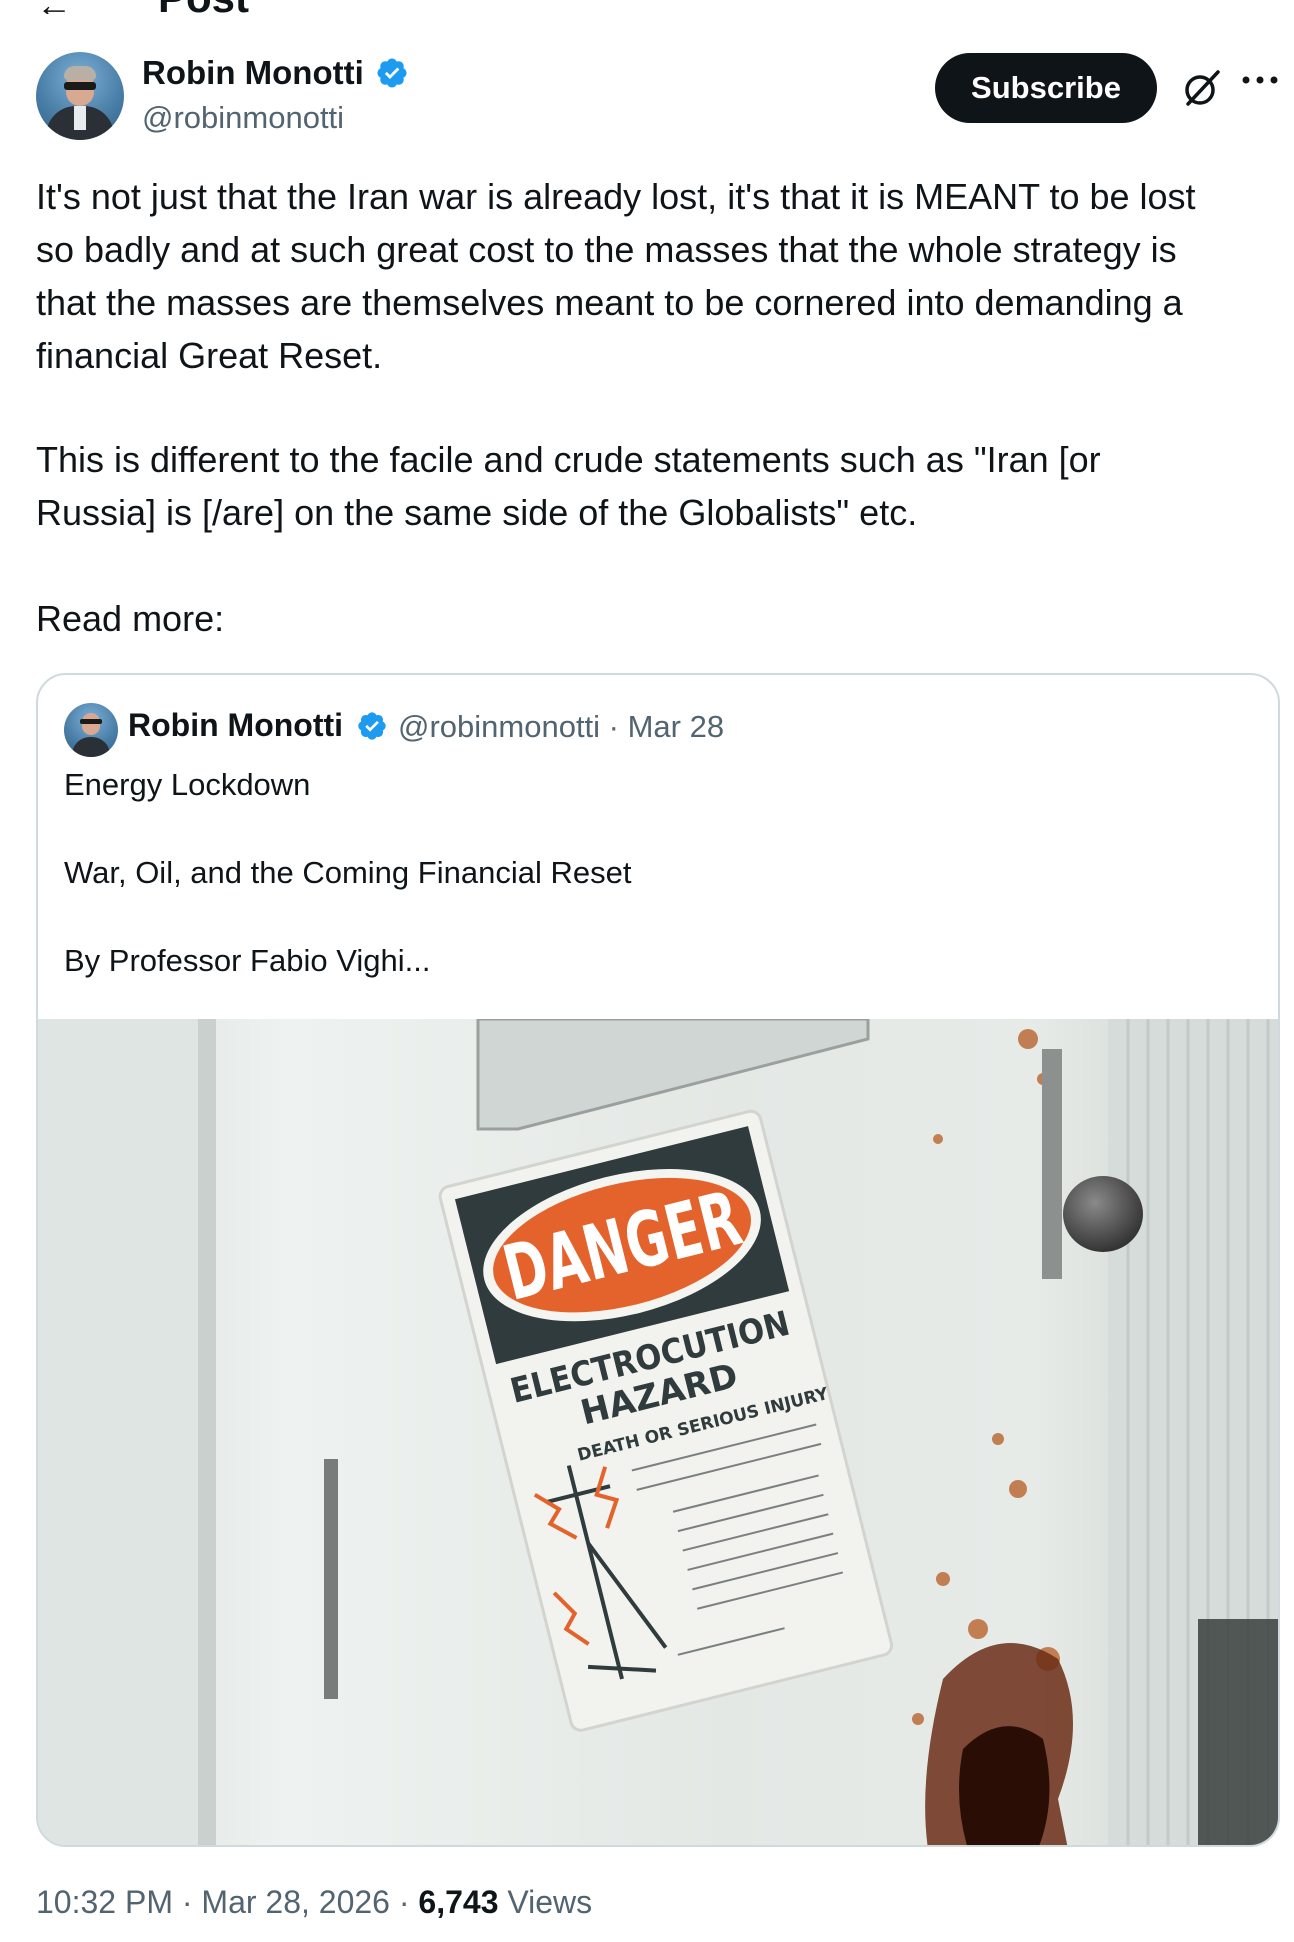 This screenshot has height=1942, width=1294. What do you see at coordinates (54, 7) in the screenshot?
I see `back-arrow-icon: ←` at bounding box center [54, 7].